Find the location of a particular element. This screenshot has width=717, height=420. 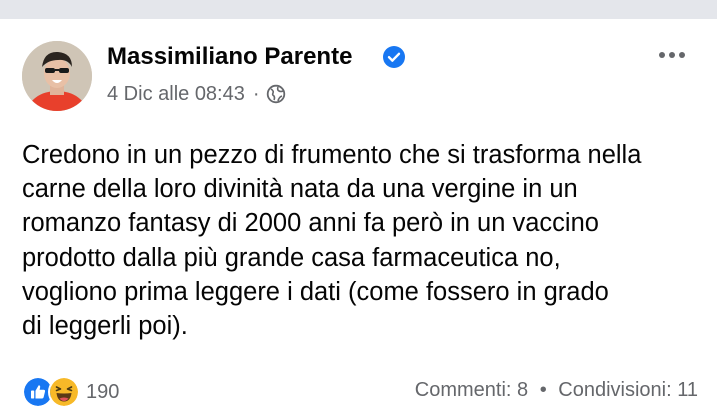

post-meta: 4 Dic alle 08:43 · is located at coordinates (196, 94).